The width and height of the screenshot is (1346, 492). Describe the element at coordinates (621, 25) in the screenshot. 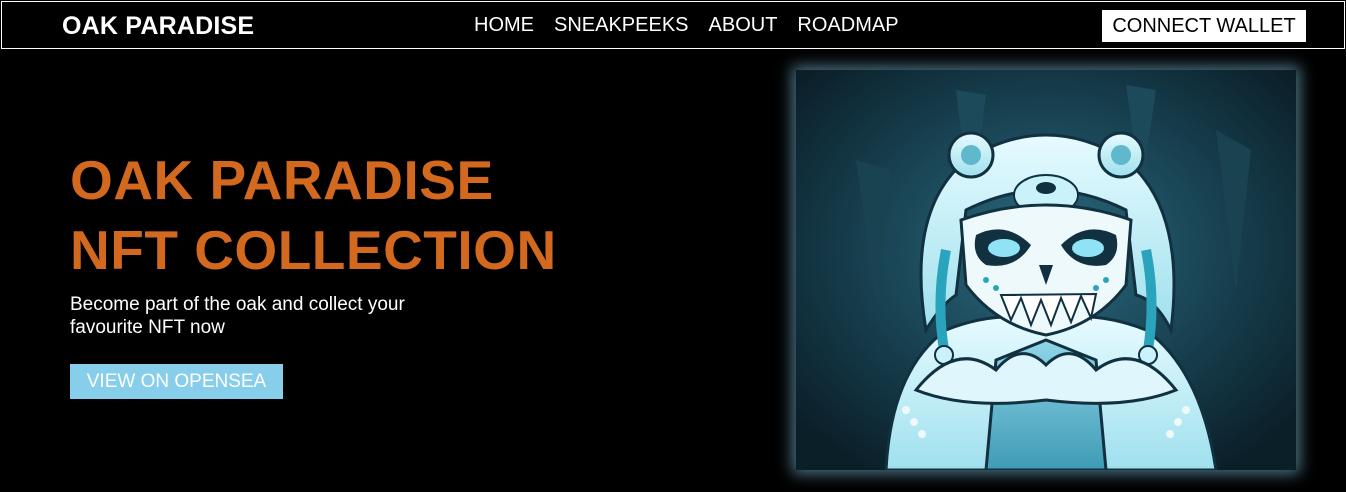

I see `nav-link-sneakpeeks: SNEAKPEEKS` at that location.